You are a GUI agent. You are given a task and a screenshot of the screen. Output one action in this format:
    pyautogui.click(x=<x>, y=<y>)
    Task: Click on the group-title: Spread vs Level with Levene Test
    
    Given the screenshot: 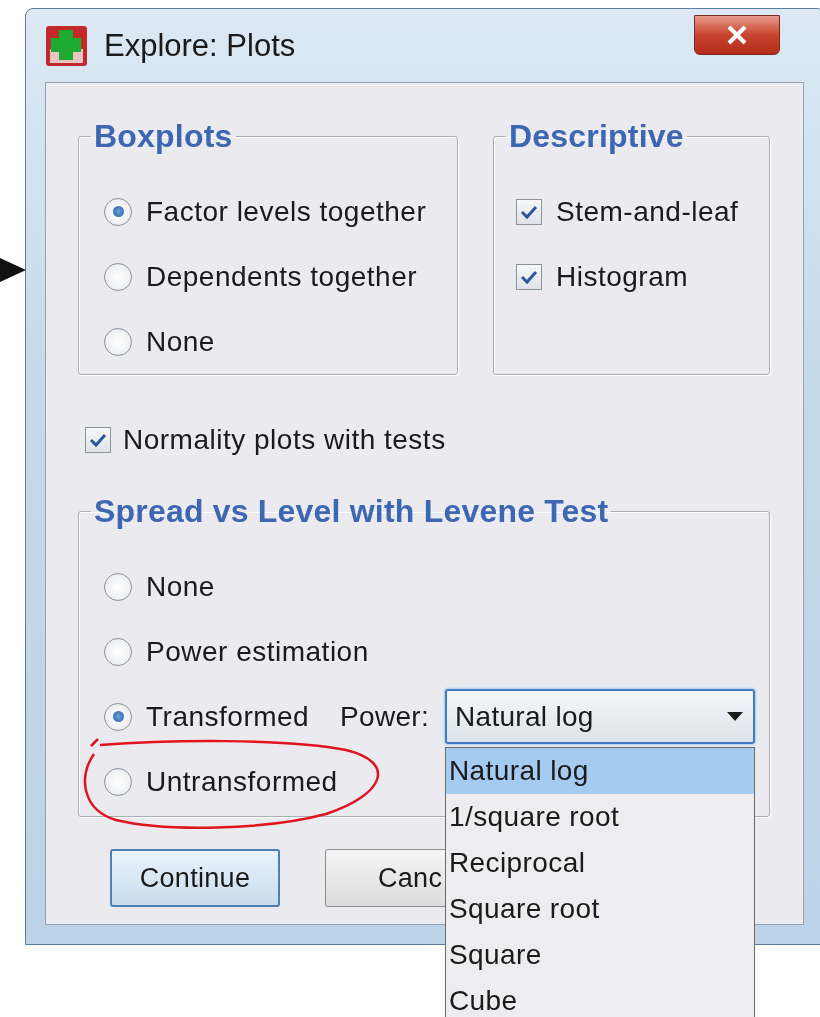 What is the action you would take?
    pyautogui.click(x=351, y=511)
    